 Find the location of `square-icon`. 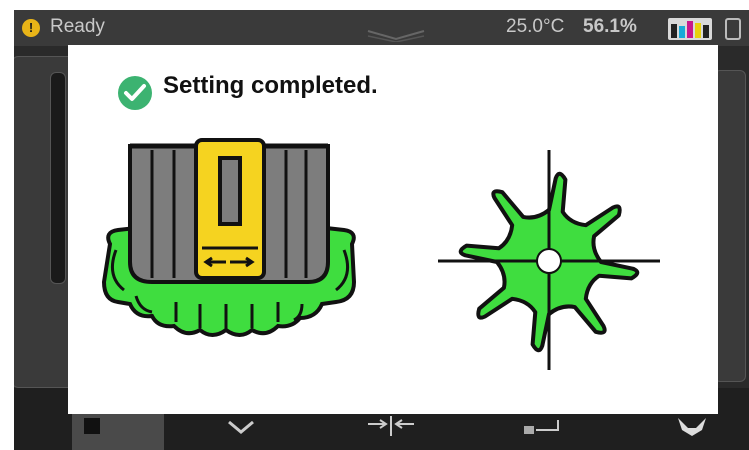

square-icon is located at coordinates (92, 426).